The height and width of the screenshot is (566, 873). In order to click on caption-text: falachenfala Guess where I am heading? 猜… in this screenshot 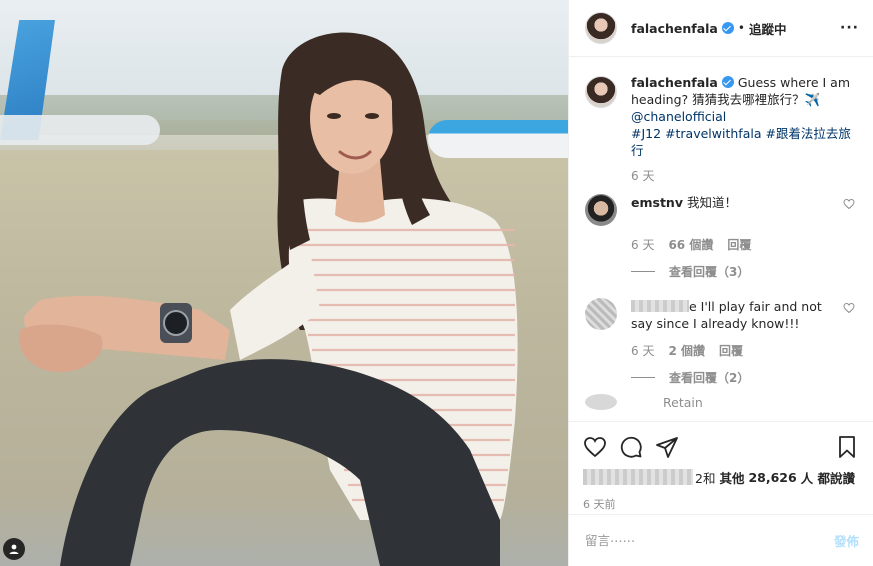, I will do `click(745, 116)`.